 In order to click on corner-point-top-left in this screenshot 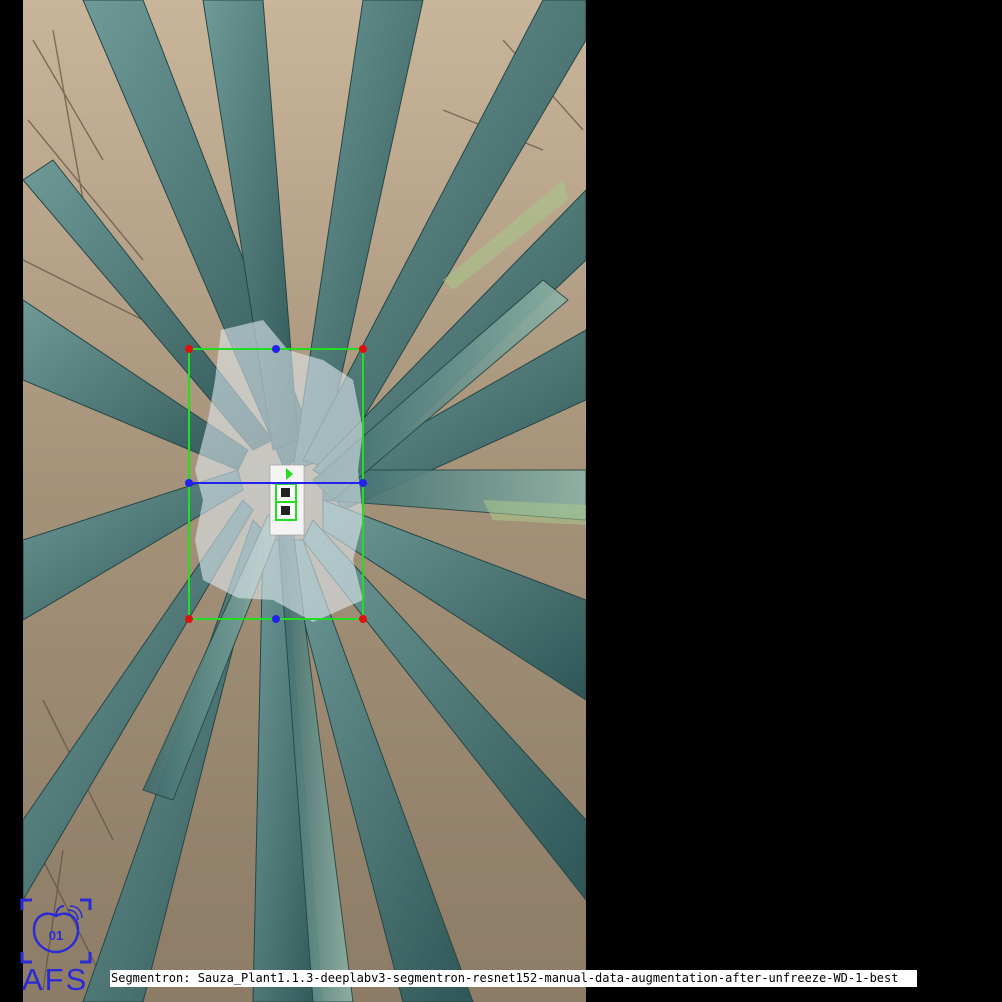, I will do `click(189, 349)`.